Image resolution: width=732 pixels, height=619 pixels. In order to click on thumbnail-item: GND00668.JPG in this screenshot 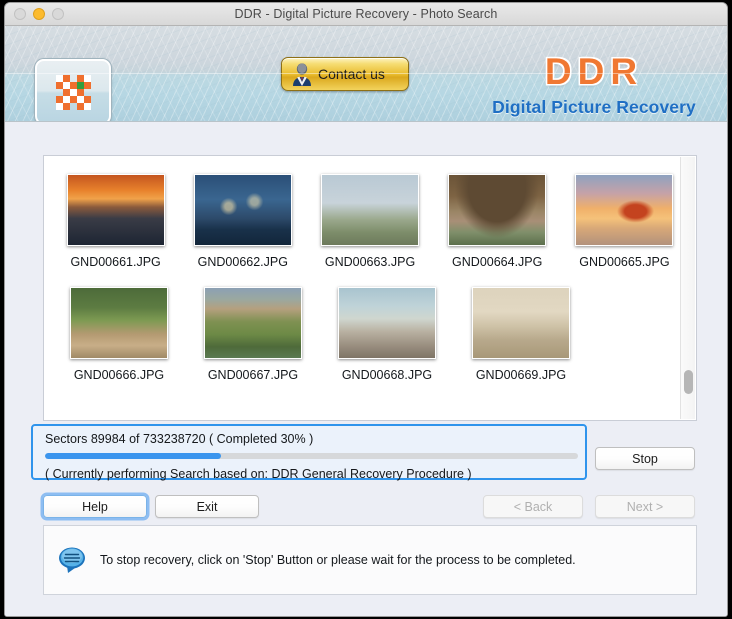, I will do `click(387, 334)`.